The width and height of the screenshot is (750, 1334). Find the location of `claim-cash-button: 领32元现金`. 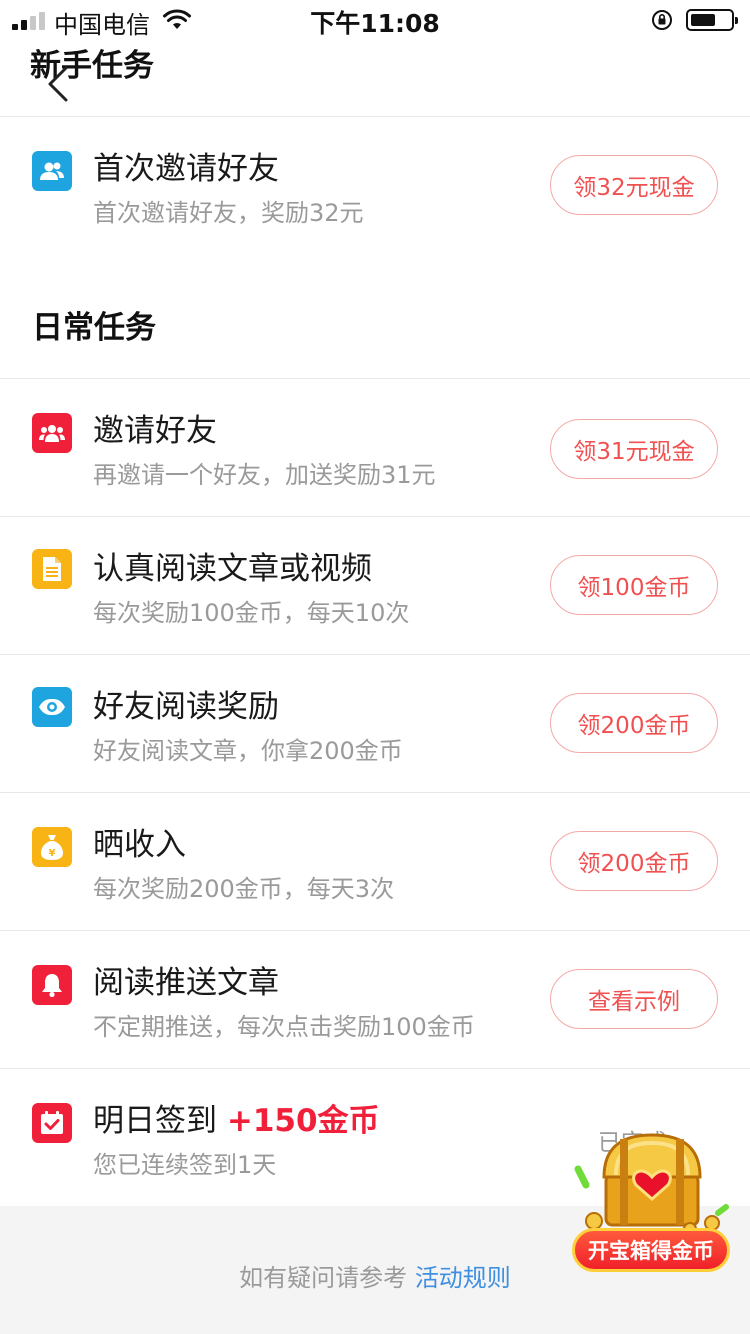

claim-cash-button: 领32元现金 is located at coordinates (634, 185).